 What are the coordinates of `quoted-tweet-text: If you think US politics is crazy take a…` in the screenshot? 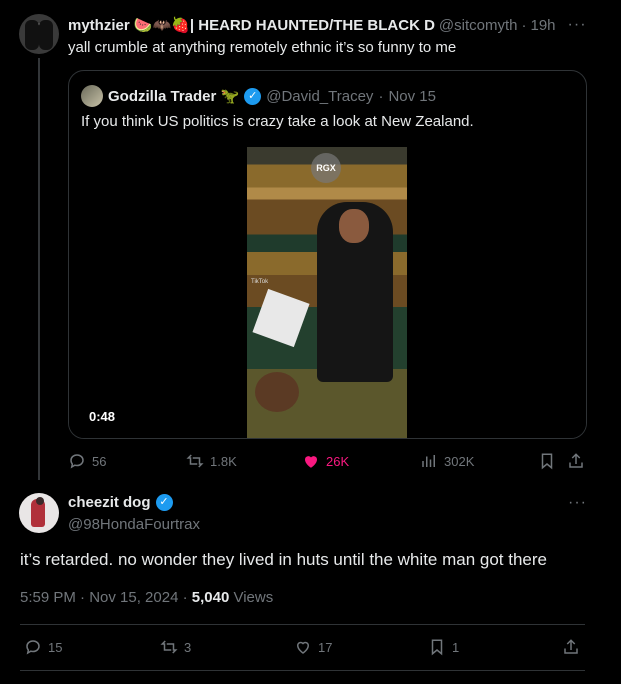 It's located at (277, 121).